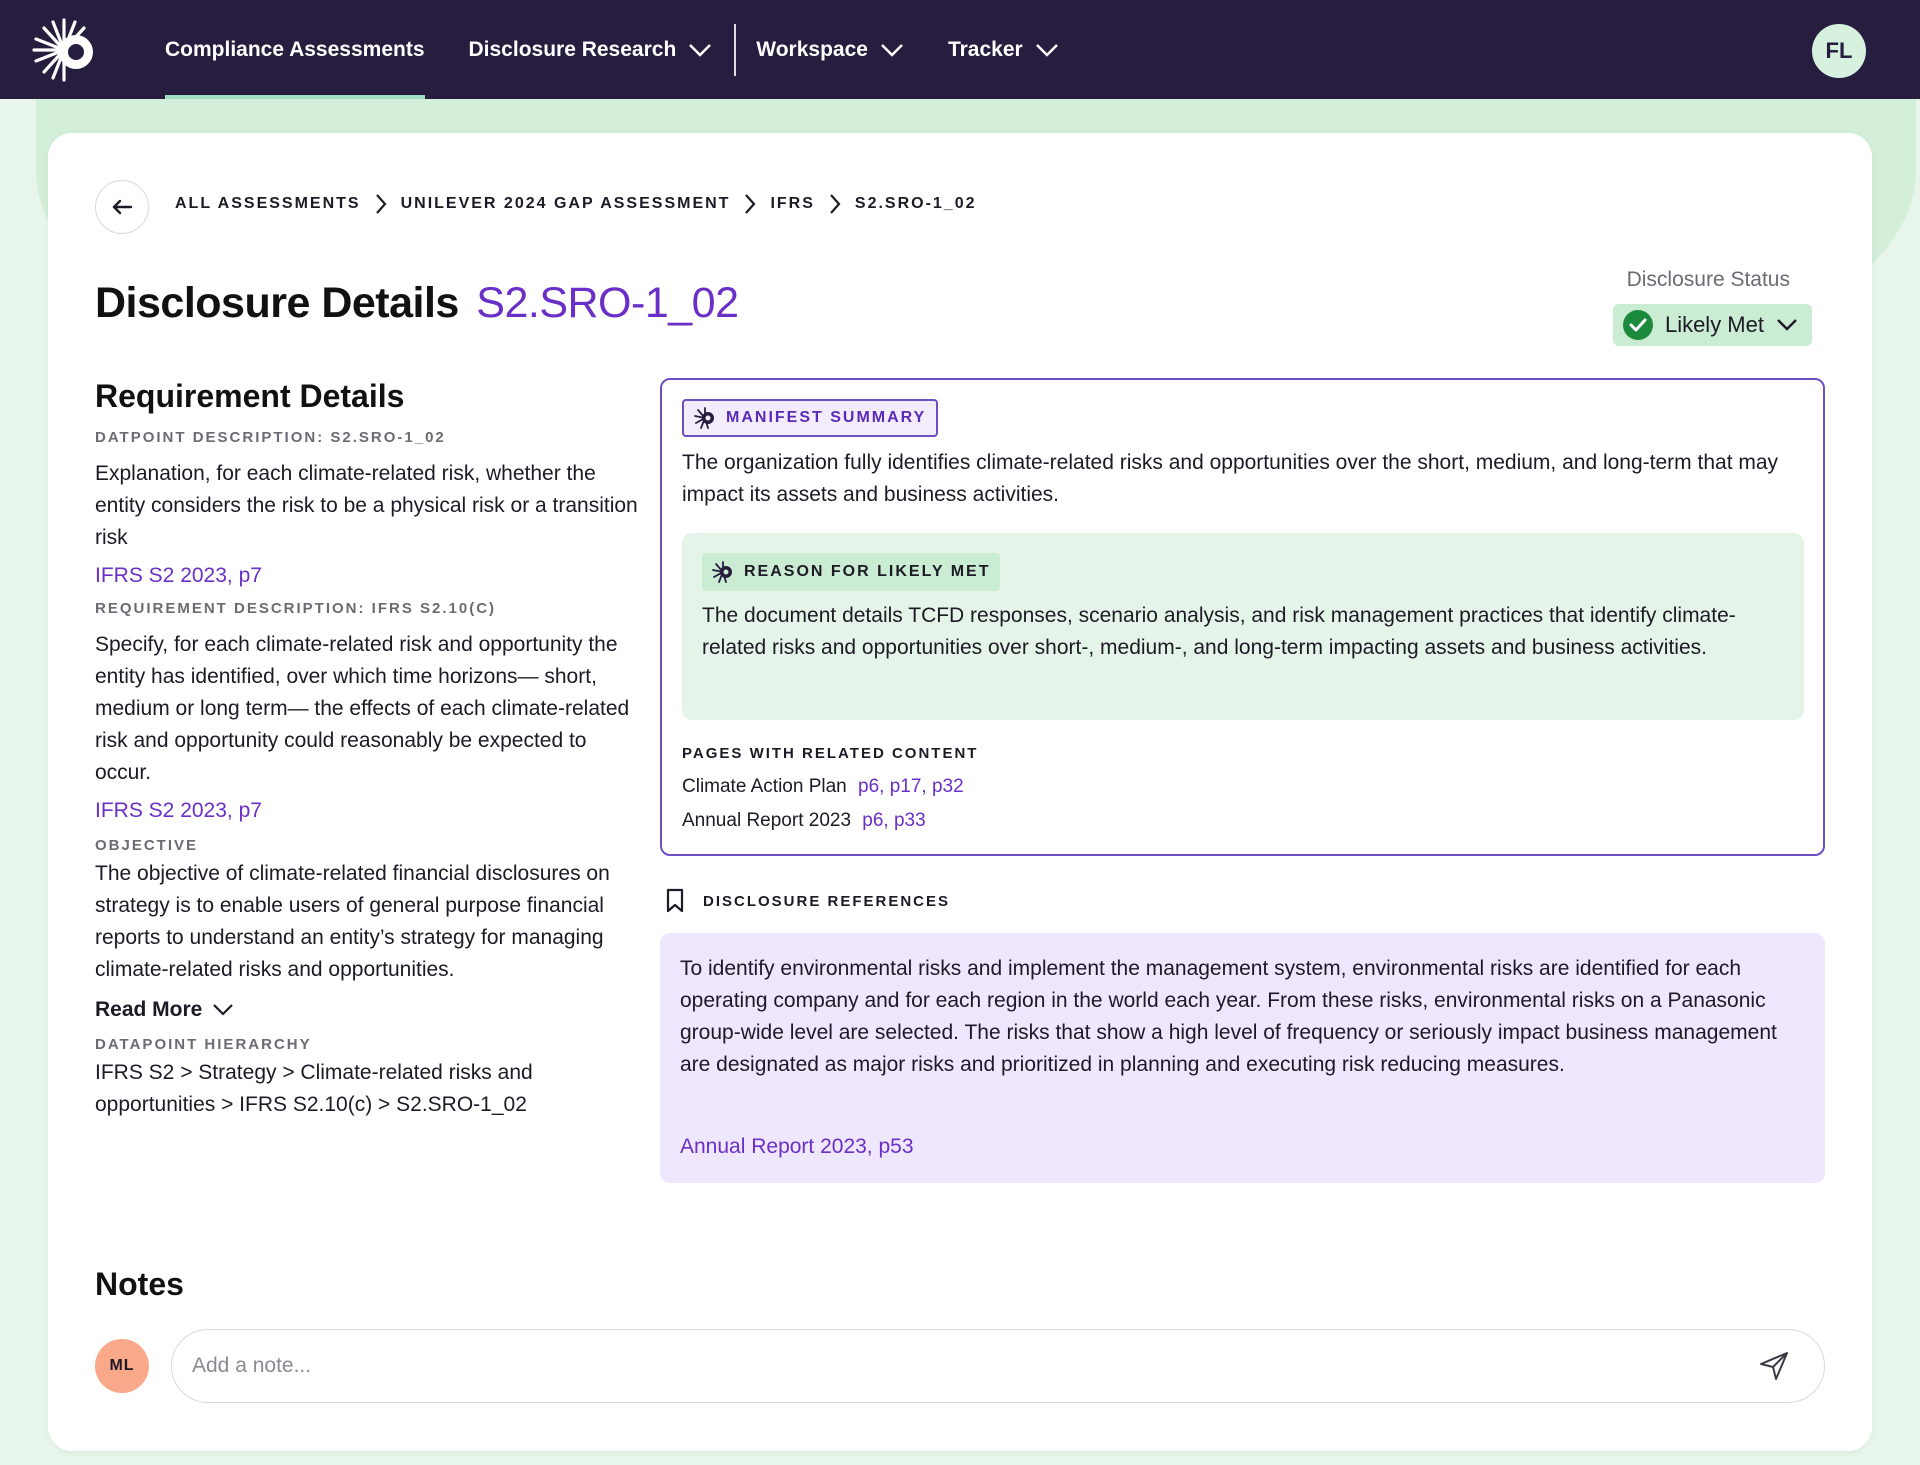  Describe the element at coordinates (1708, 279) in the screenshot. I see `status-label: Disclosure Status` at that location.